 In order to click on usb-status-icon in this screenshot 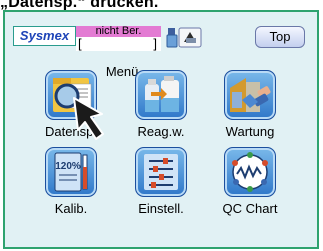, I will do `click(184, 37)`.